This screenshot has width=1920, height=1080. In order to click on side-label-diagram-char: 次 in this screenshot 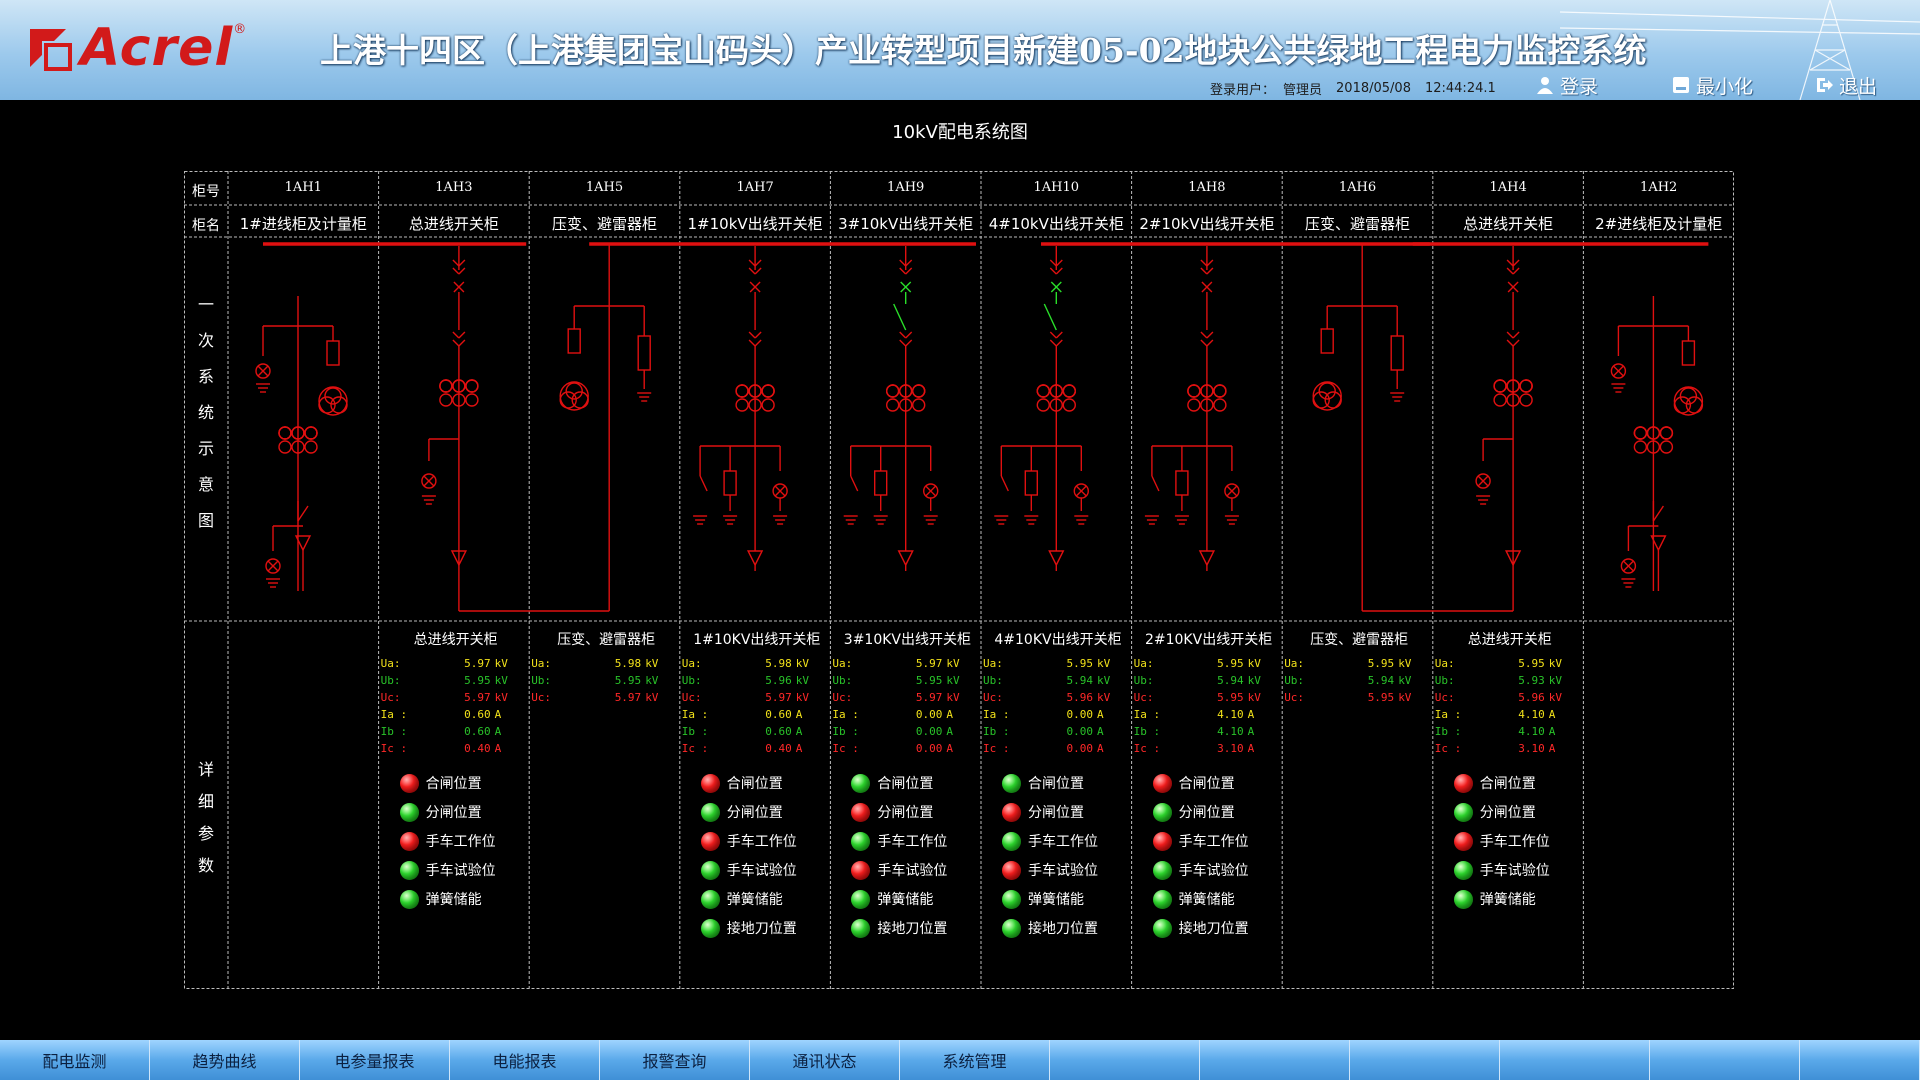, I will do `click(205, 340)`.